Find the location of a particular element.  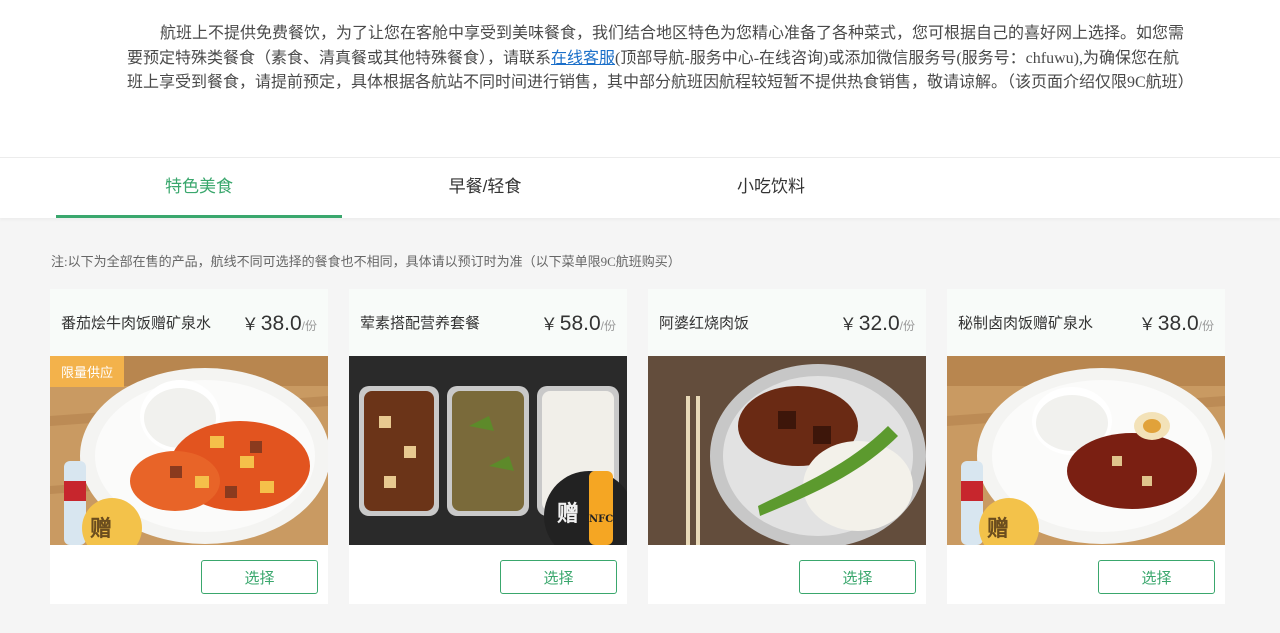

product-card: 荤素搭配营养套餐 ￥58.0/份 赠 NFC 选择 is located at coordinates (488, 446).